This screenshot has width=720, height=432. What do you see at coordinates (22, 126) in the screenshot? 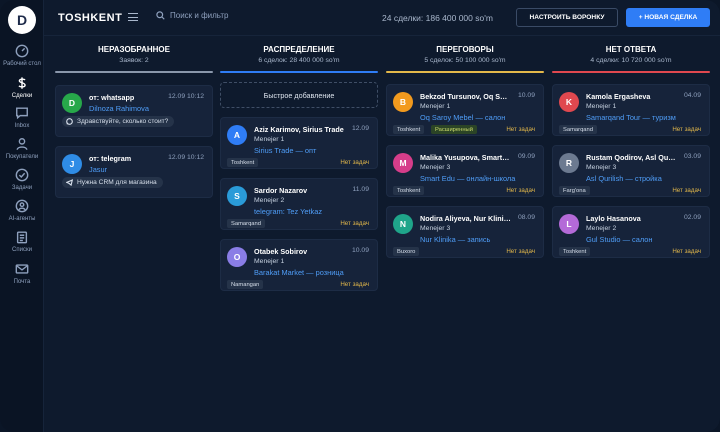
I see `sidebar-item-label: Inbox` at bounding box center [22, 126].